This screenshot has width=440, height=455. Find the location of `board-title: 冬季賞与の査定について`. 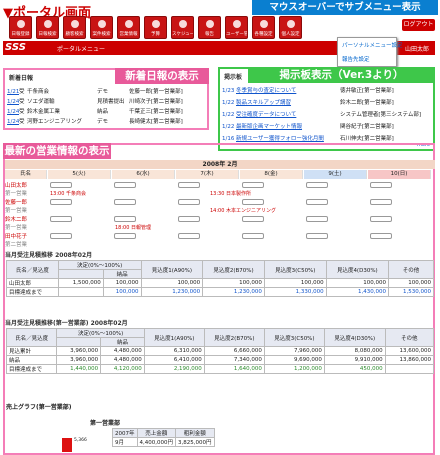

board-title: 冬季賞与の査定について is located at coordinates (288, 91).